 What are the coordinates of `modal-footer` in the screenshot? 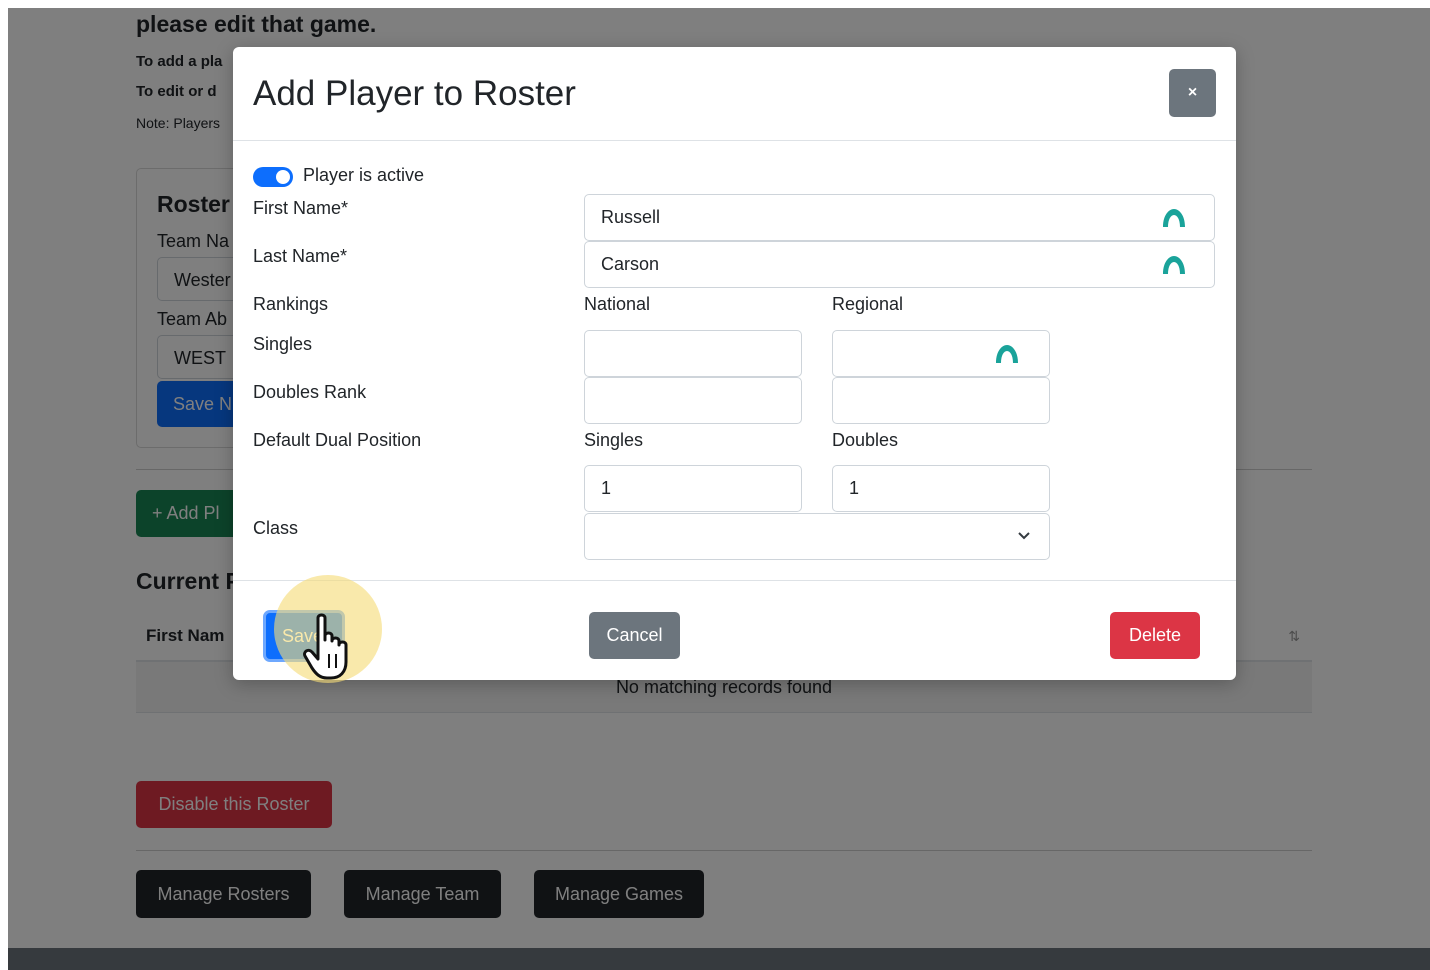 It's located at (734, 630).